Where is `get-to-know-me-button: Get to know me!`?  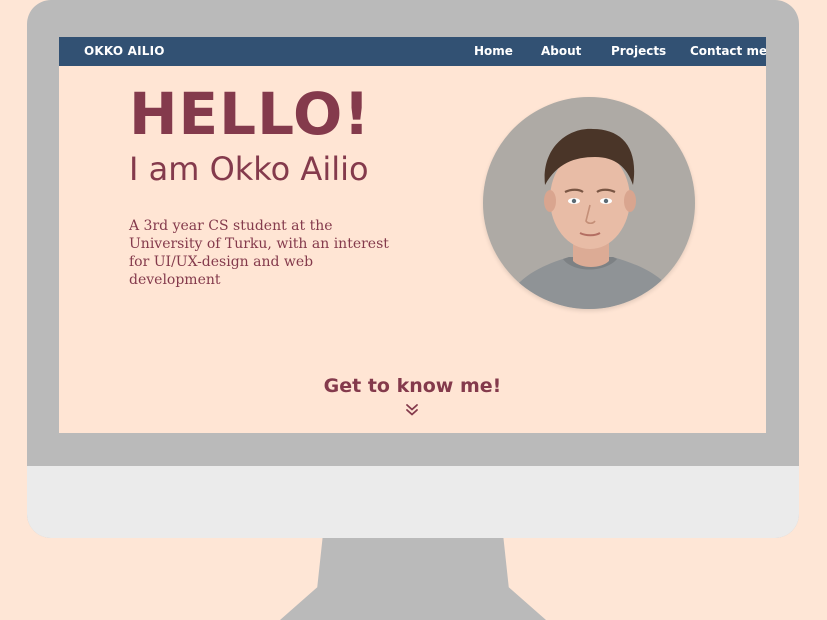
get-to-know-me-button: Get to know me! is located at coordinates (412, 386).